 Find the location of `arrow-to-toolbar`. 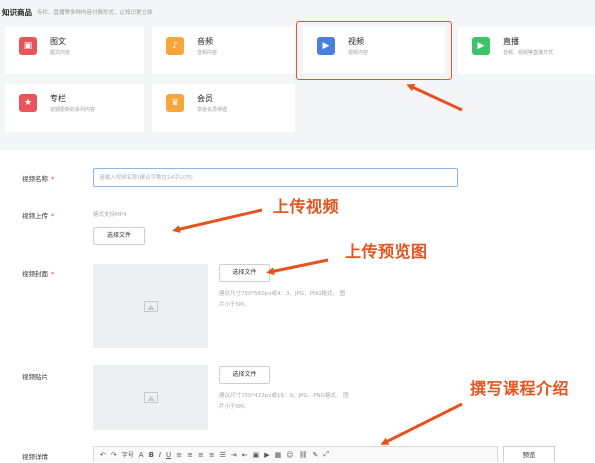

arrow-to-toolbar is located at coordinates (421, 423).